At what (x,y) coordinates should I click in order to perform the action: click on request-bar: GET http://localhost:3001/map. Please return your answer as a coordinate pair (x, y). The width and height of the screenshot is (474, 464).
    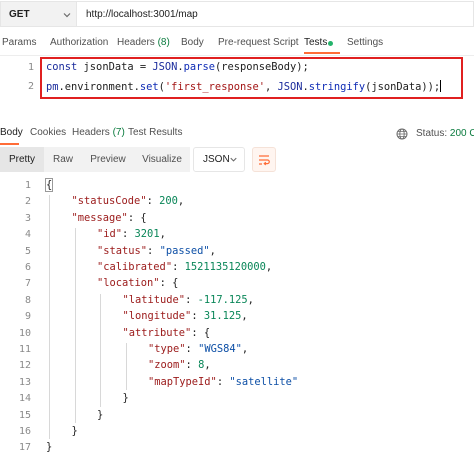
    Looking at the image, I should click on (237, 15).